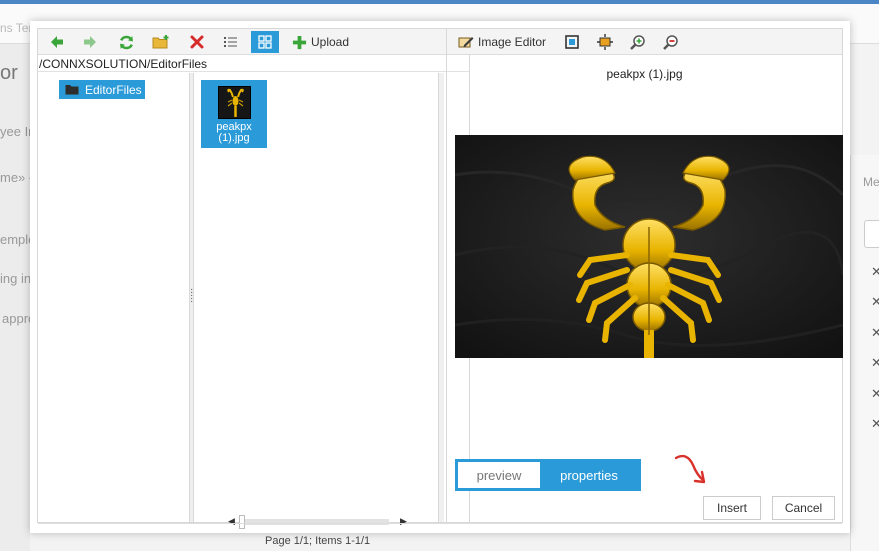 The image size is (879, 551). What do you see at coordinates (72, 90) in the screenshot?
I see `folder-icon` at bounding box center [72, 90].